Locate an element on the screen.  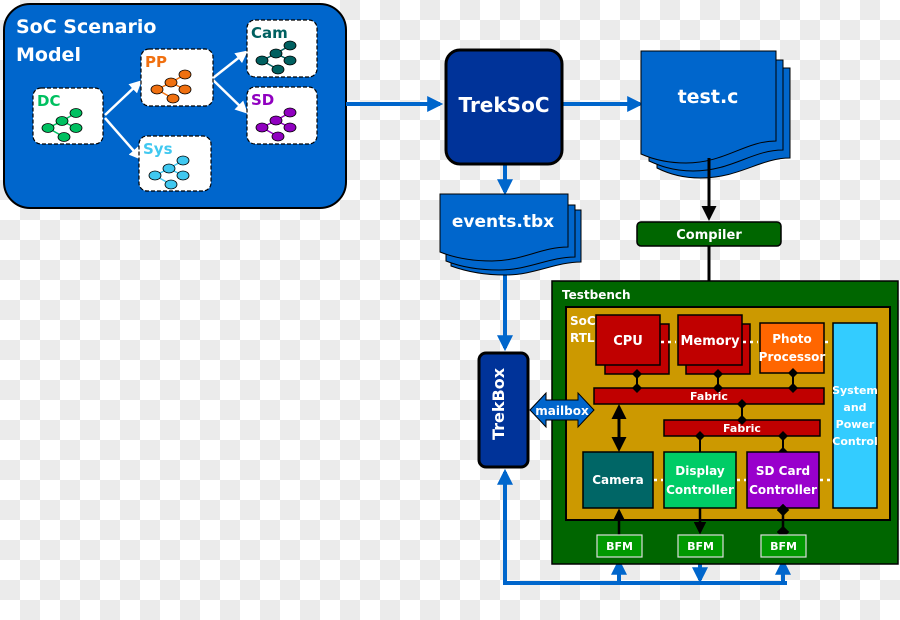
test-c-label: test.c is located at coordinates (708, 97).